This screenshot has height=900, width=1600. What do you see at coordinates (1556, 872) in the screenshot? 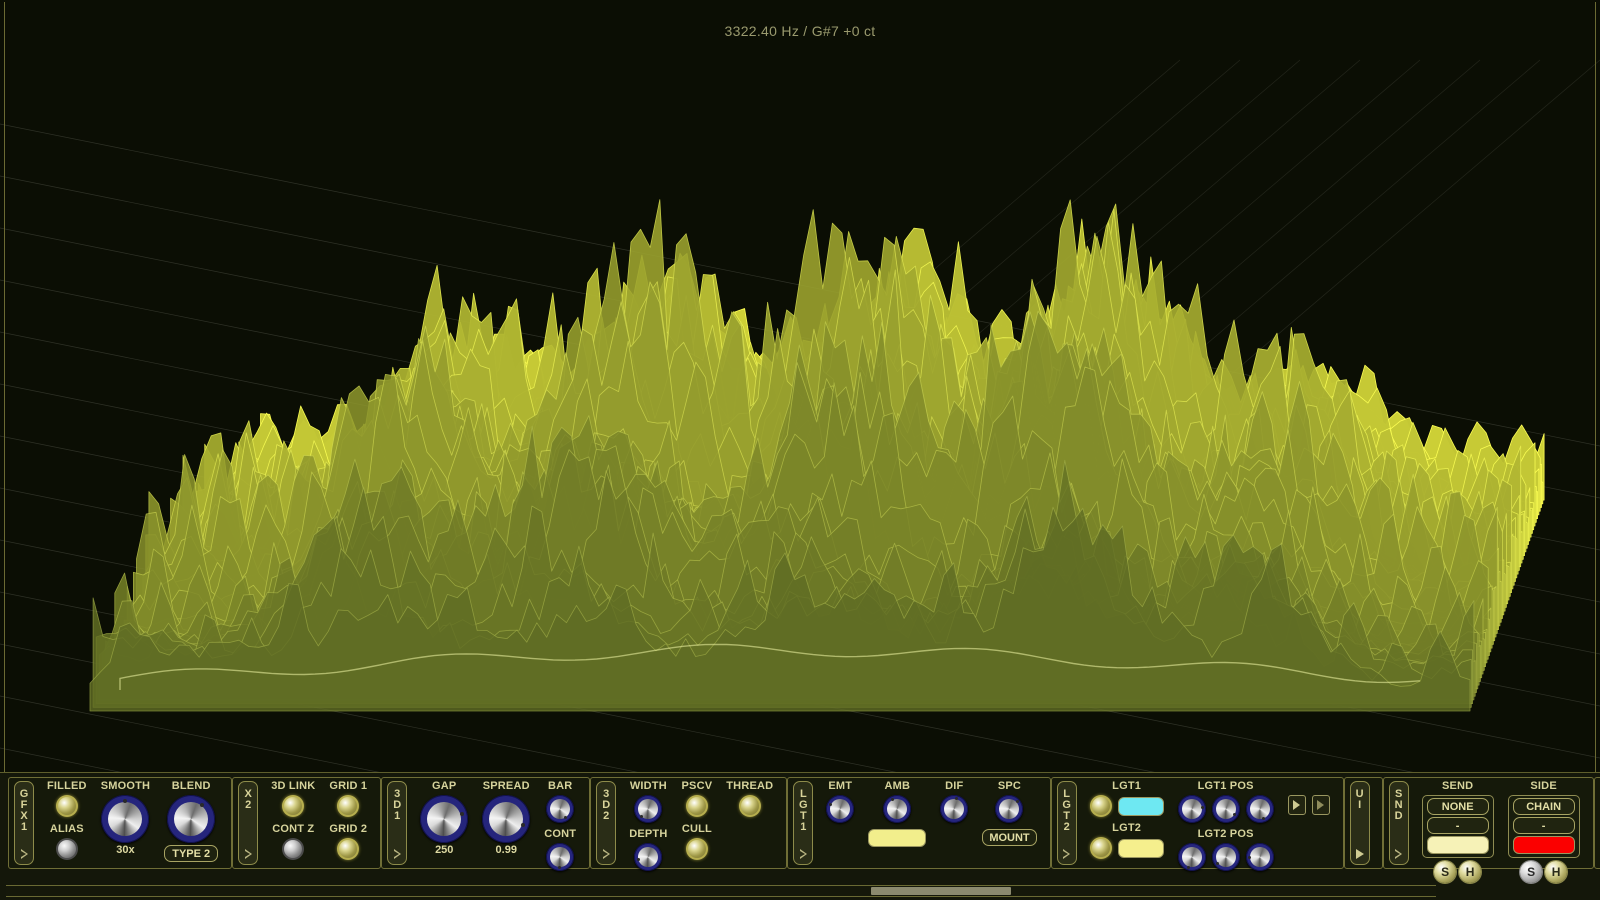
I see `button-h-side: H` at bounding box center [1556, 872].